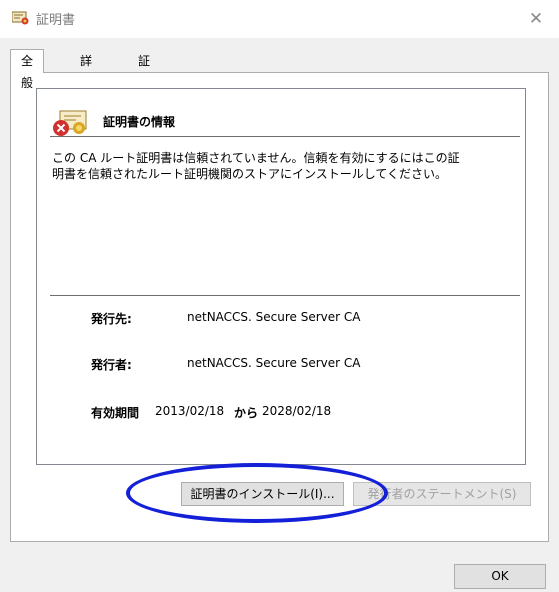  What do you see at coordinates (500, 576) in the screenshot?
I see `ok-button: OK` at bounding box center [500, 576].